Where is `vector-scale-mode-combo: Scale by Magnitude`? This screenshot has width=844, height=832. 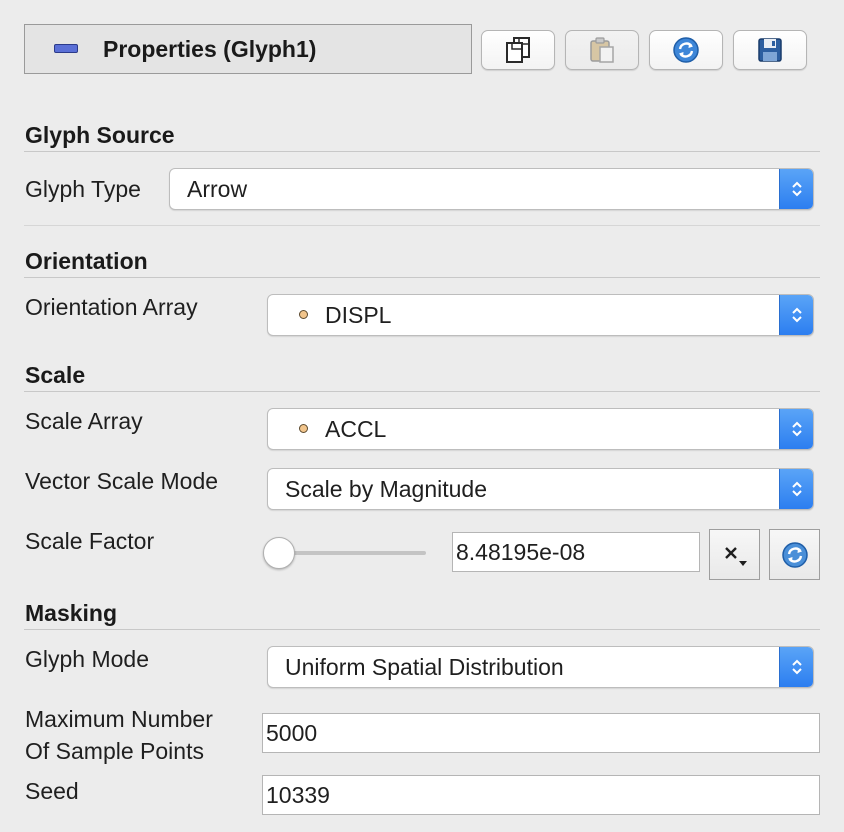
vector-scale-mode-combo: Scale by Magnitude is located at coordinates (540, 489).